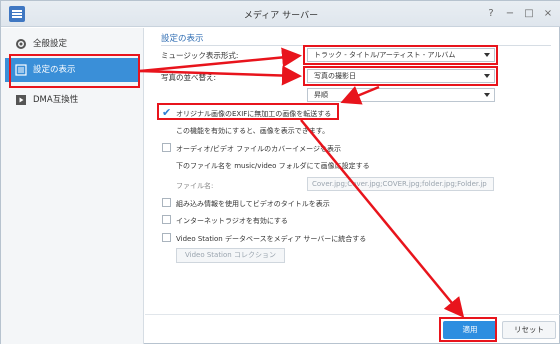  I want to click on arrow-to-photo-sort, so click(220, 75).